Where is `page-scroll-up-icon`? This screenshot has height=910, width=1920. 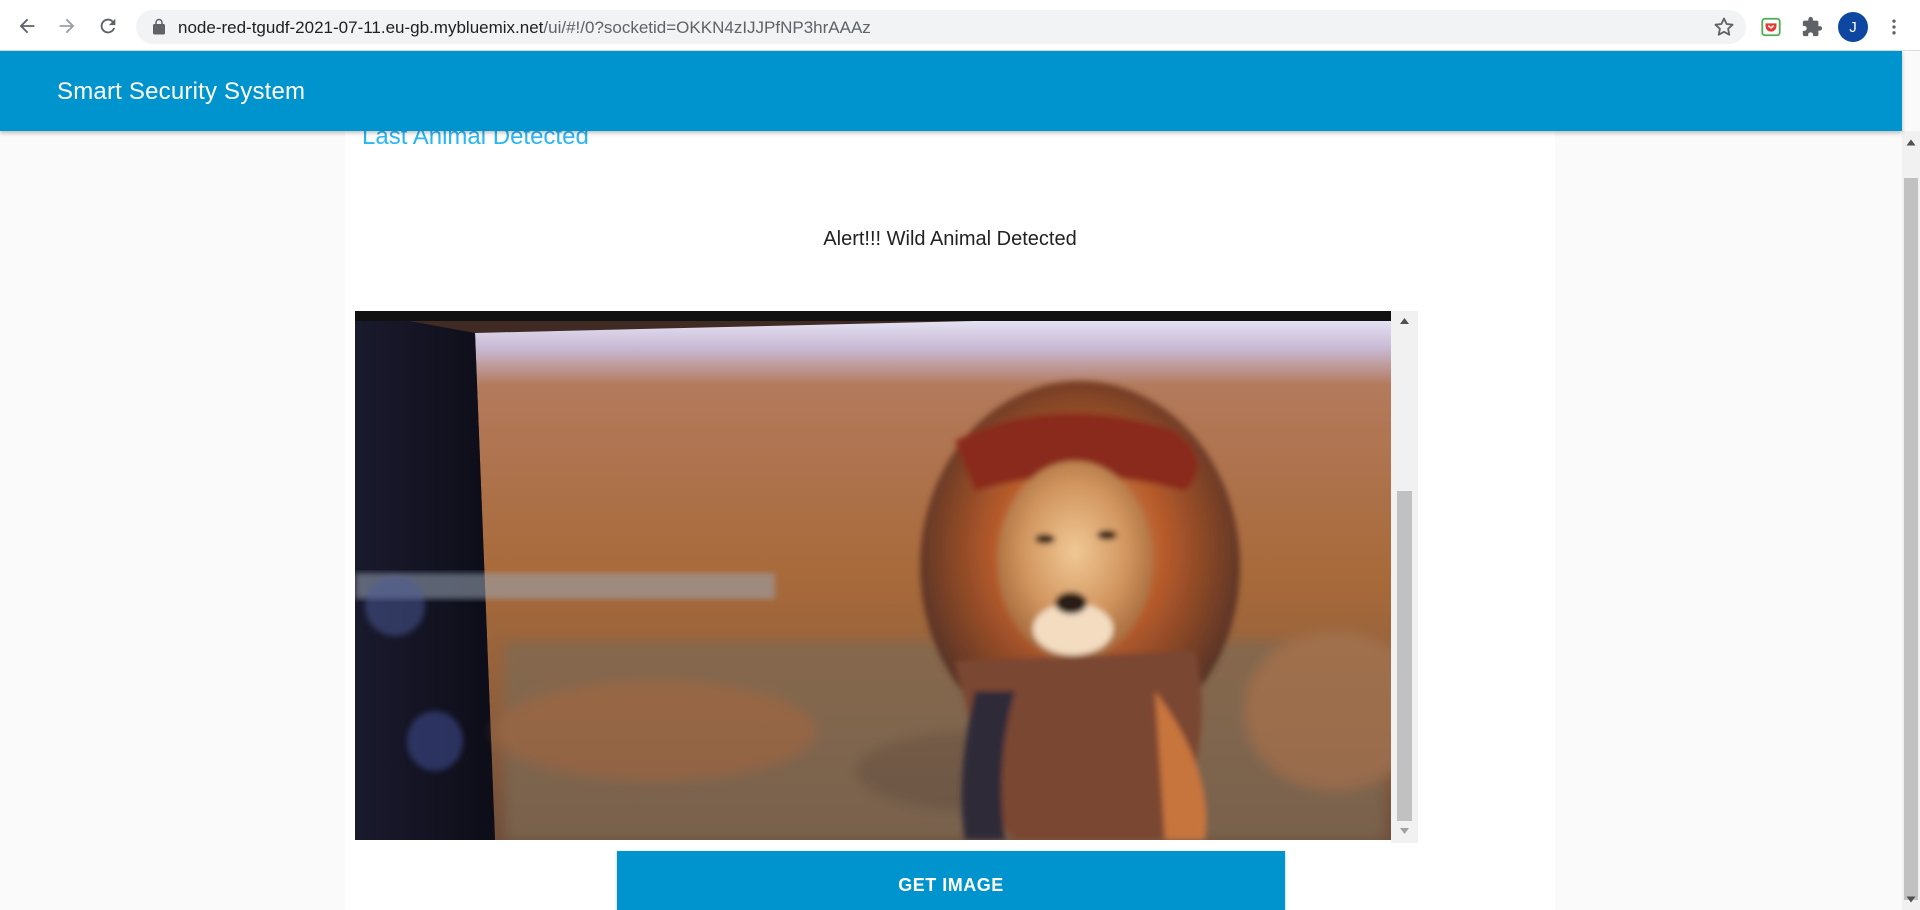
page-scroll-up-icon is located at coordinates (1911, 142).